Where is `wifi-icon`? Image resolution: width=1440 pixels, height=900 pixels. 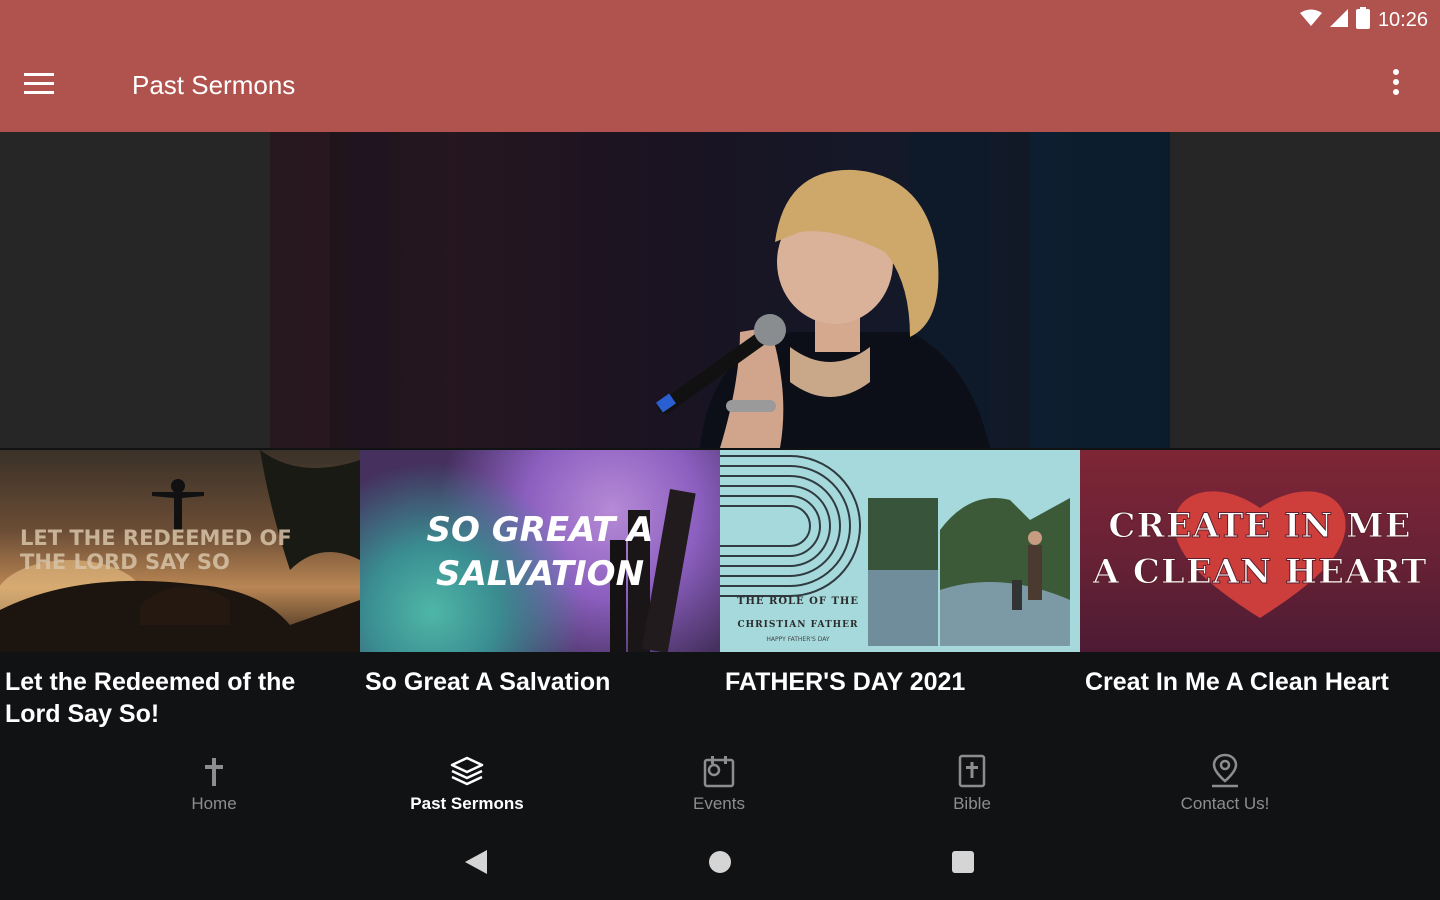
wifi-icon is located at coordinates (1310, 20).